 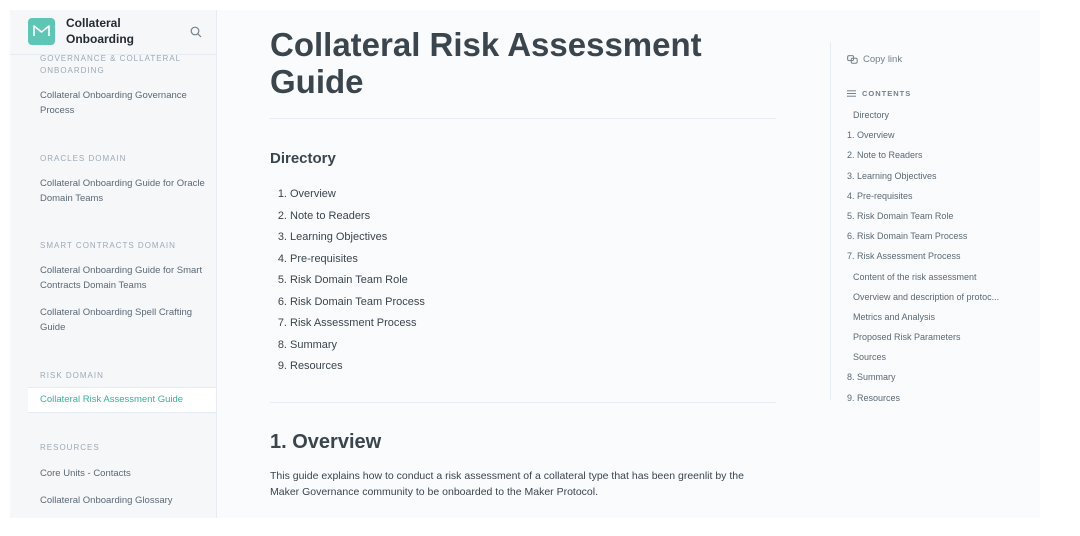 I want to click on sidebar-item-risk-assessment-guide: Collateral Risk Assessment Guide, so click(x=122, y=400).